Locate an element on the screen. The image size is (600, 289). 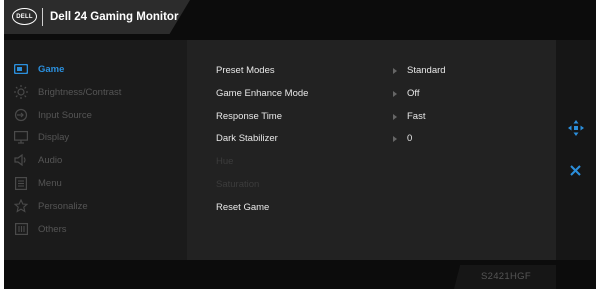
menu-item-label: Input Source is located at coordinates (65, 115).